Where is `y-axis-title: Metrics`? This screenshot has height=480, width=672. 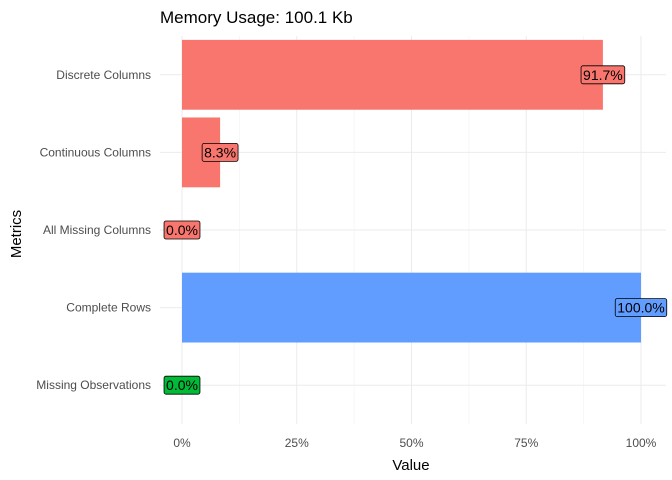
y-axis-title: Metrics is located at coordinates (16, 234).